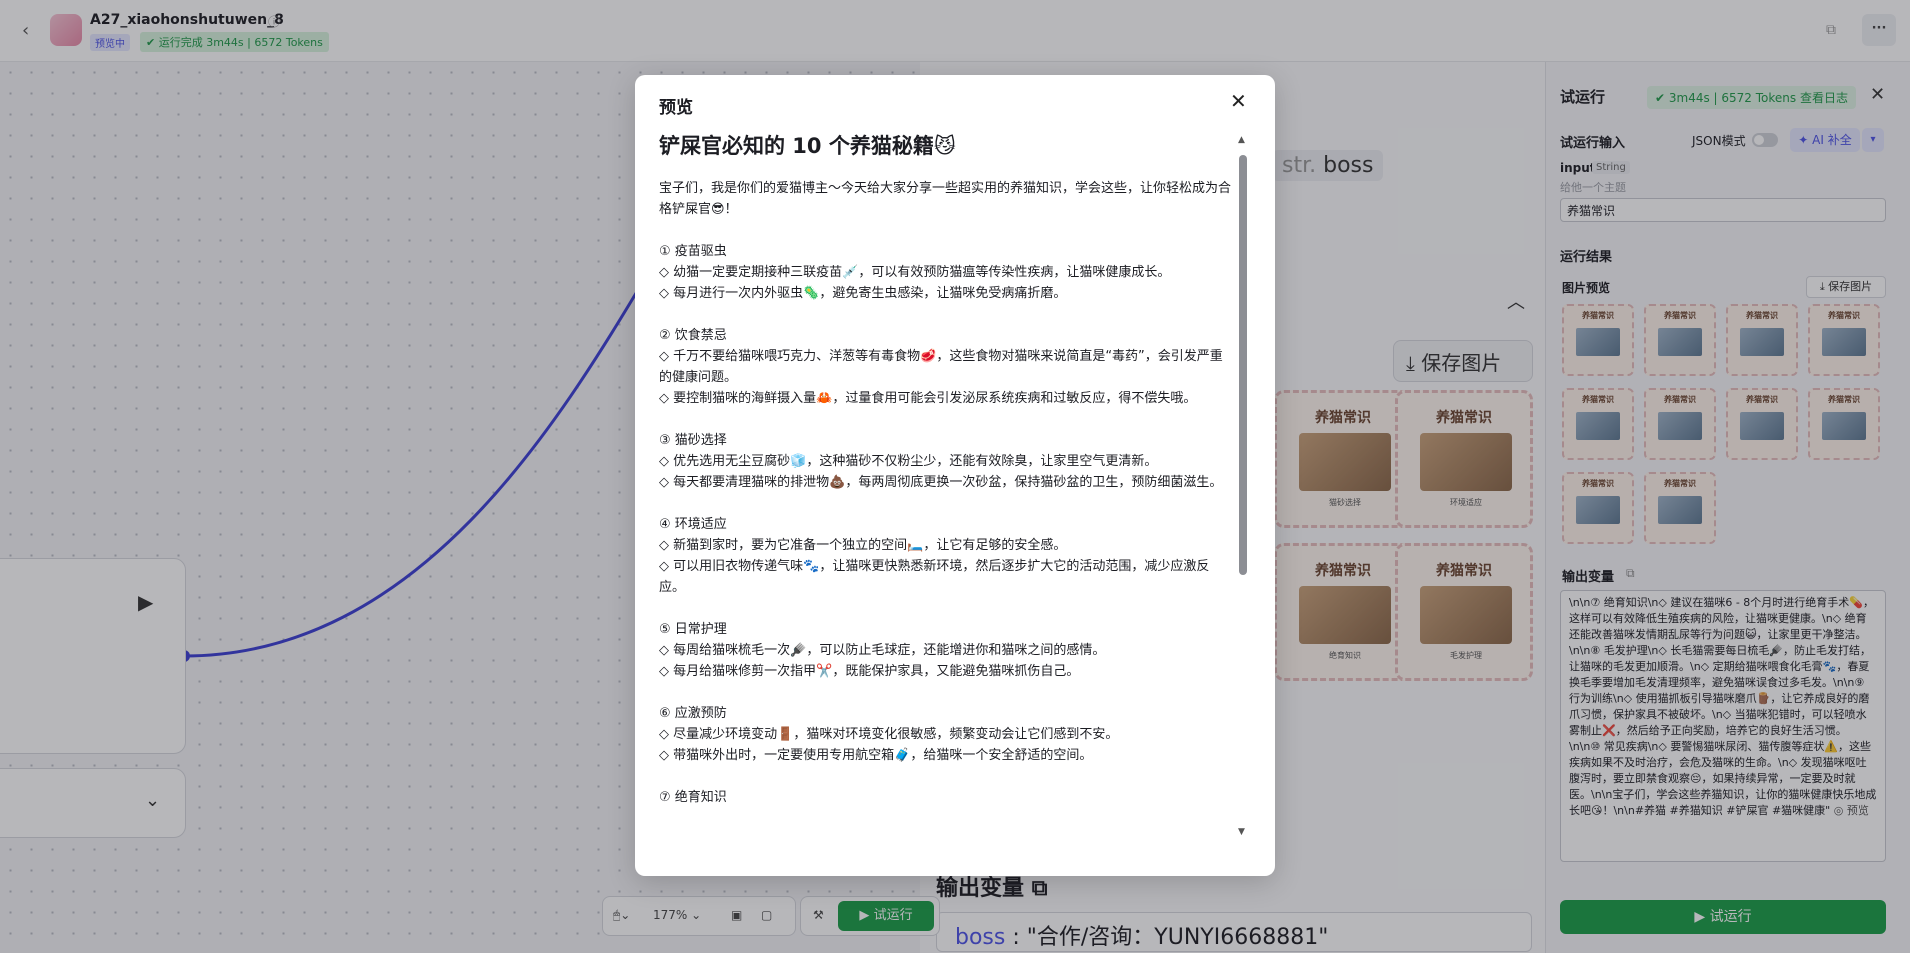 The width and height of the screenshot is (1910, 953). Describe the element at coordinates (945, 797) in the screenshot. I see `article-section: ⑦ 绝育知识` at that location.